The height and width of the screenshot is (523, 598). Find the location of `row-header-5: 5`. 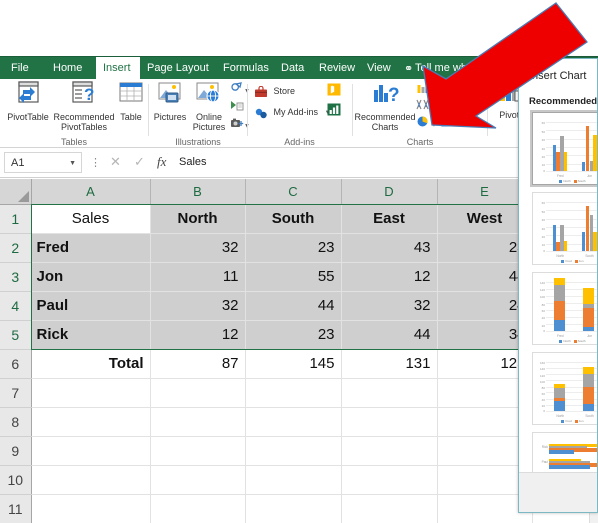

row-header-5: 5 is located at coordinates (16, 335).